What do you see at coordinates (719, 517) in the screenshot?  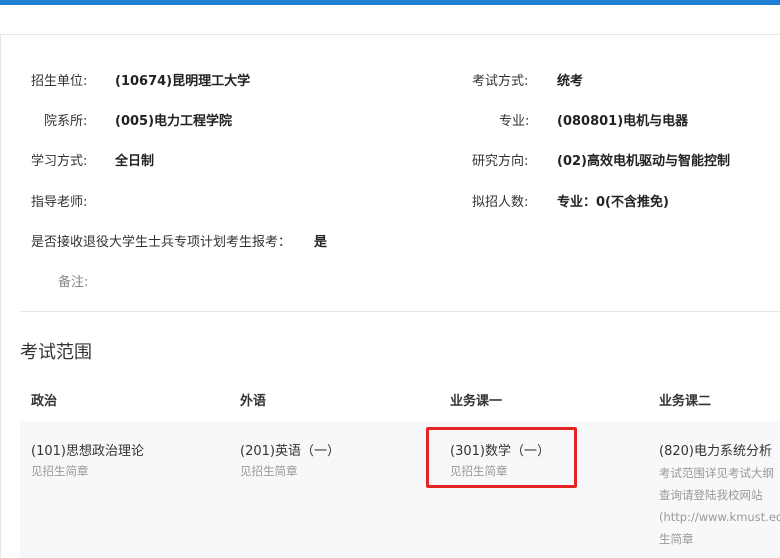 I see `note-line: (http://www.kmust.edu.` at bounding box center [719, 517].